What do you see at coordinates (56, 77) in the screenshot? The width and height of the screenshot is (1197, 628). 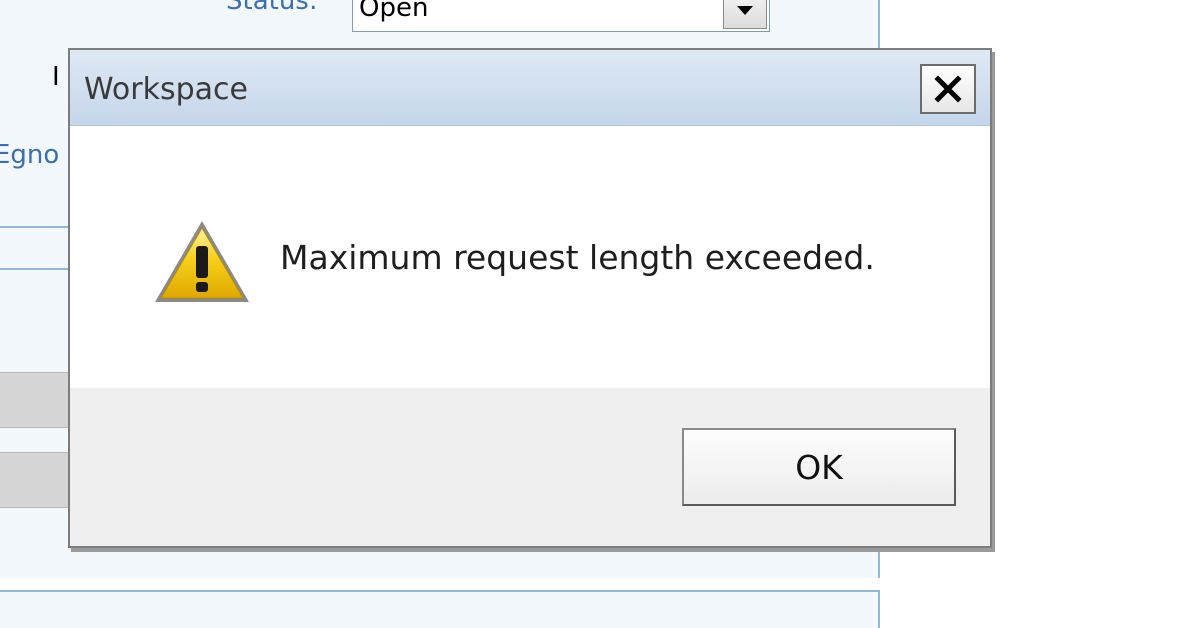 I see `background-label-fragment: I` at bounding box center [56, 77].